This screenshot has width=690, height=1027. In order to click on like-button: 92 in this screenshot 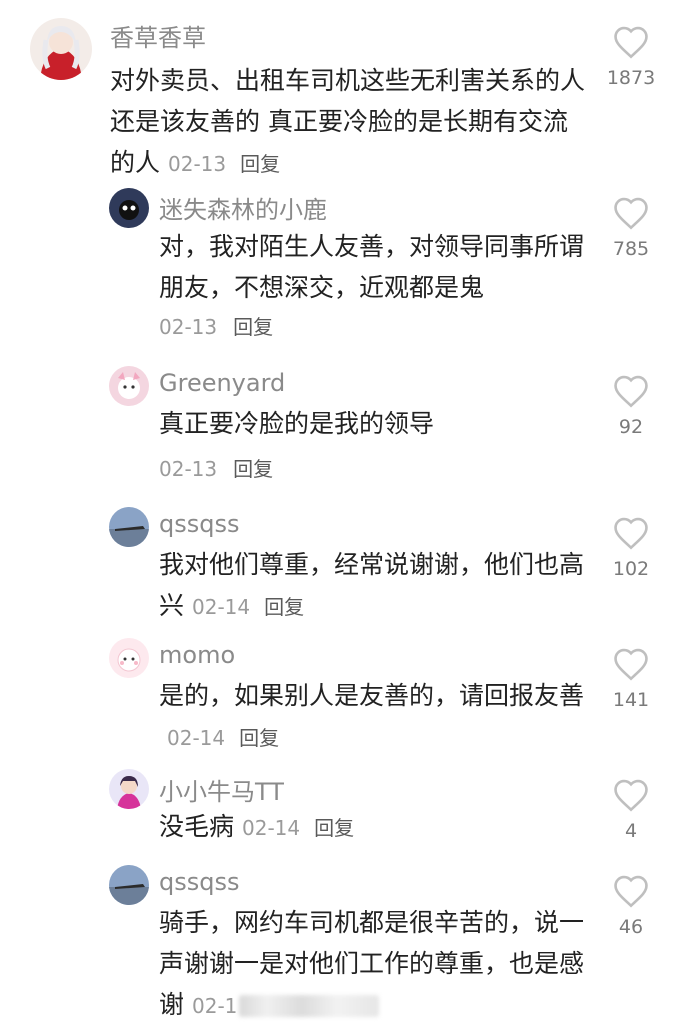, I will do `click(631, 406)`.